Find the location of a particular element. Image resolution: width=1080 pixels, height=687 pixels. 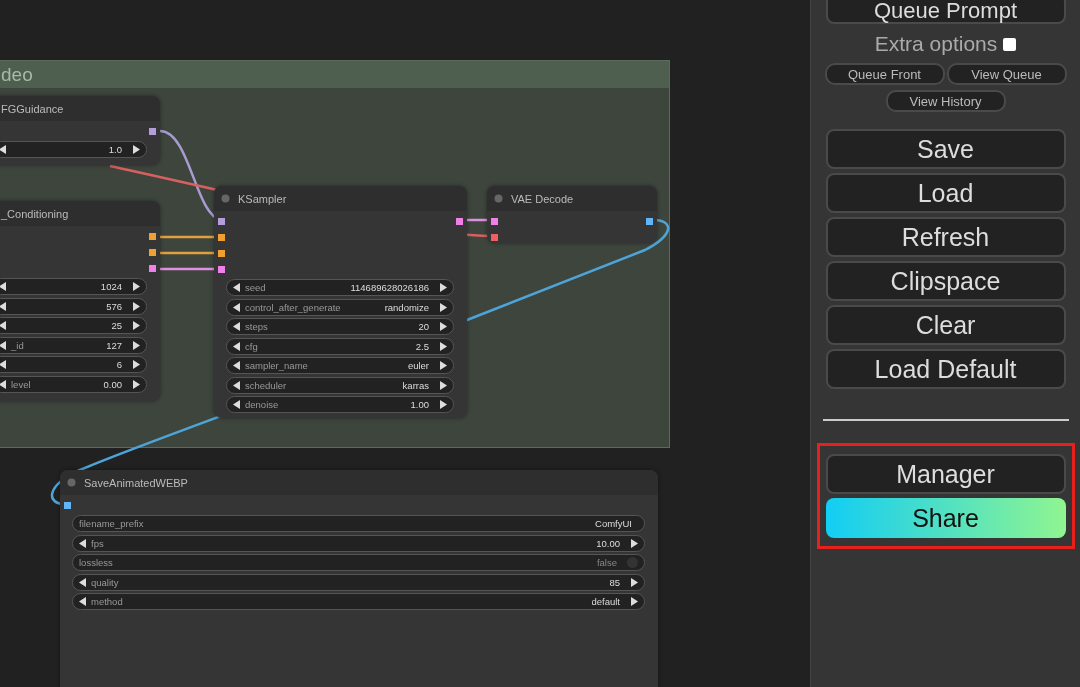

widget-field: 6 is located at coordinates (73, 364).